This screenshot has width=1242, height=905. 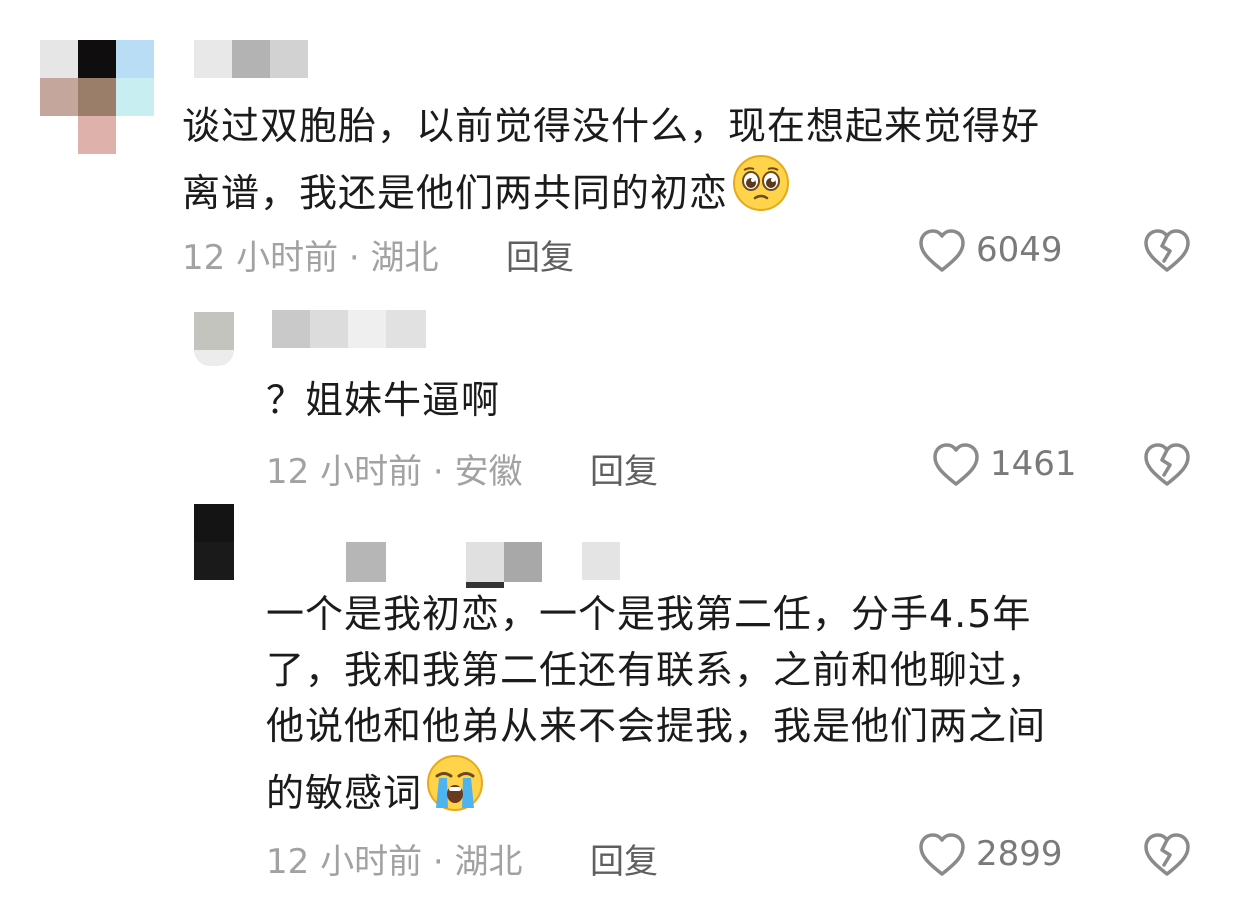 I want to click on like-button: 6049, so click(x=998, y=251).